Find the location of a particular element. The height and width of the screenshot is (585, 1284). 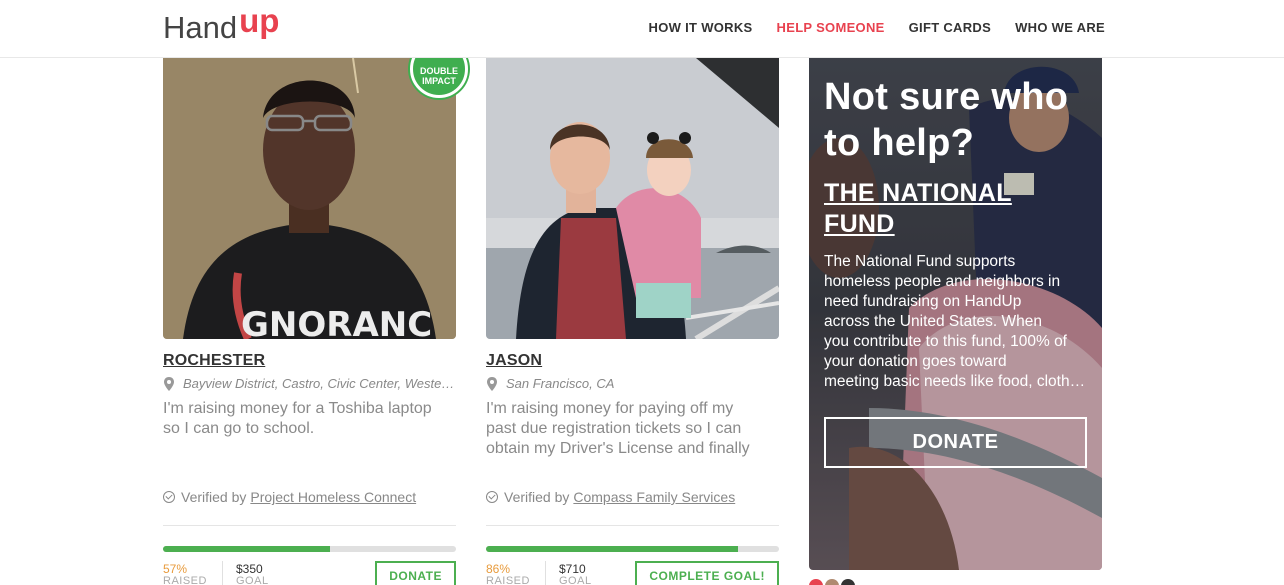

fundraising-stats: 57% RAISED $350 GOAL DONATE is located at coordinates (309, 573).